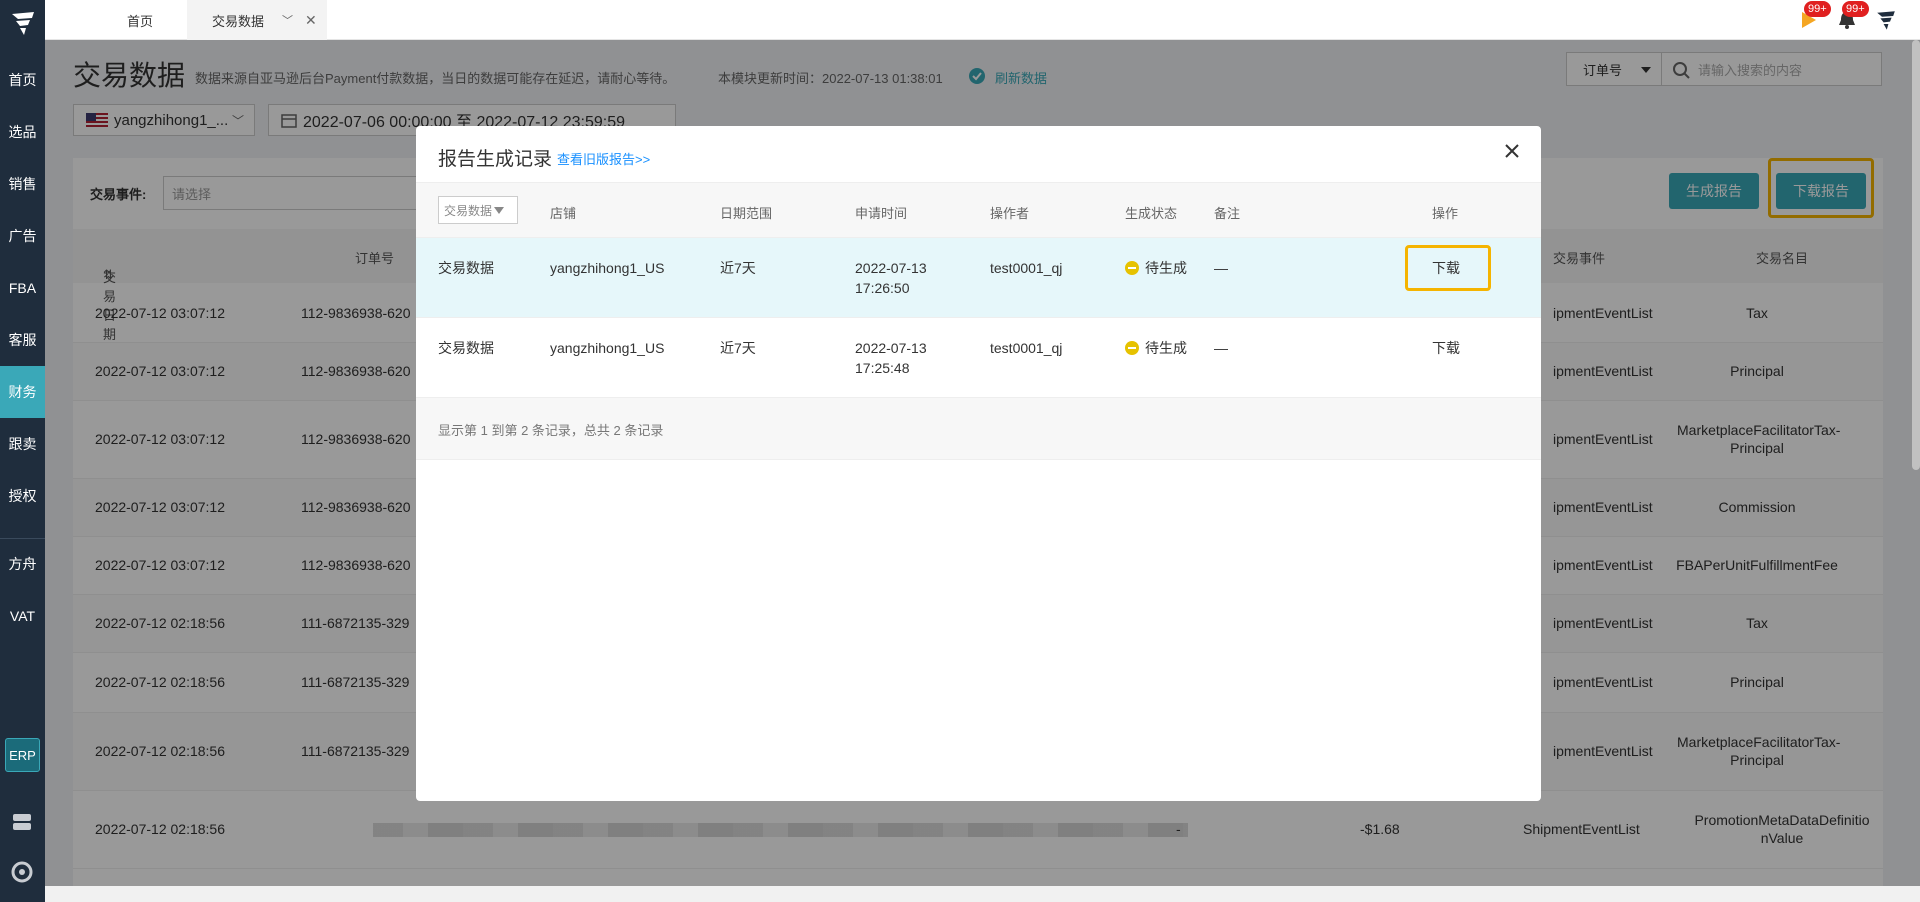 The width and height of the screenshot is (1920, 902). I want to click on tab-home: 首页, so click(140, 20).